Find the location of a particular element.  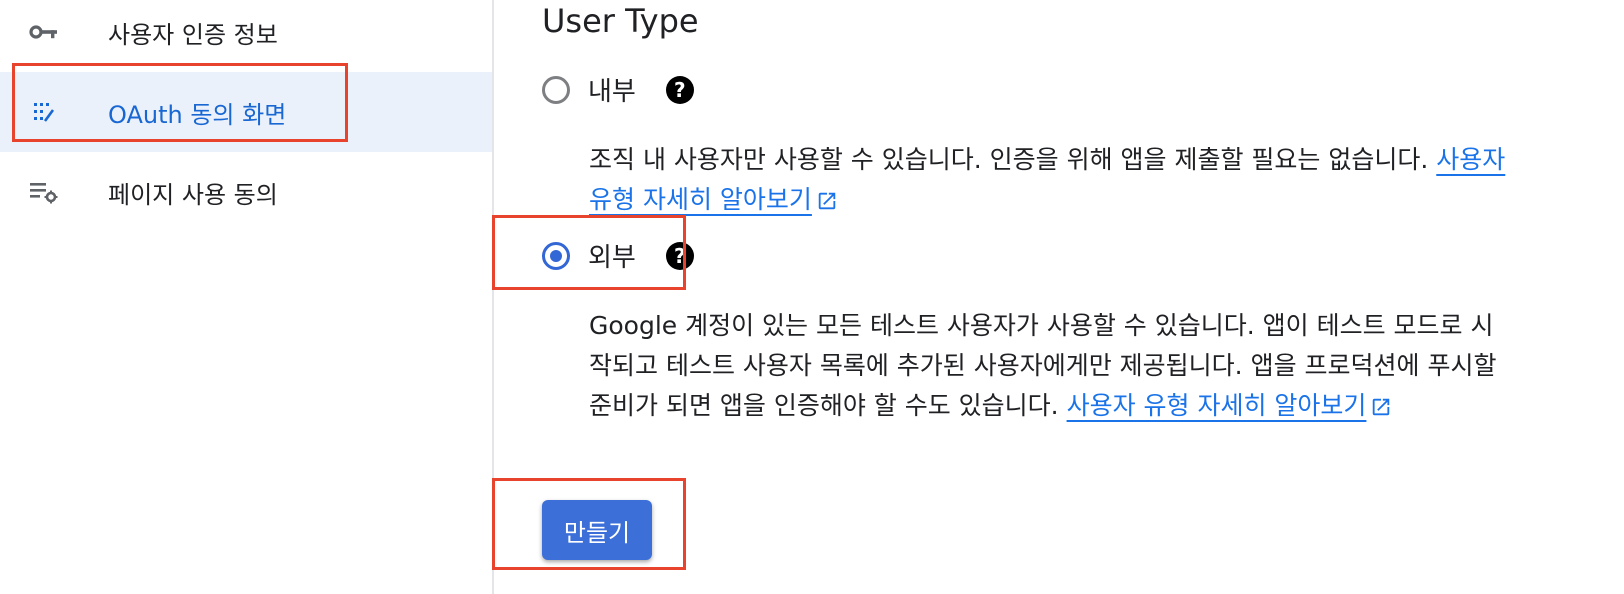

radio-label-external: 외부 is located at coordinates (612, 258).